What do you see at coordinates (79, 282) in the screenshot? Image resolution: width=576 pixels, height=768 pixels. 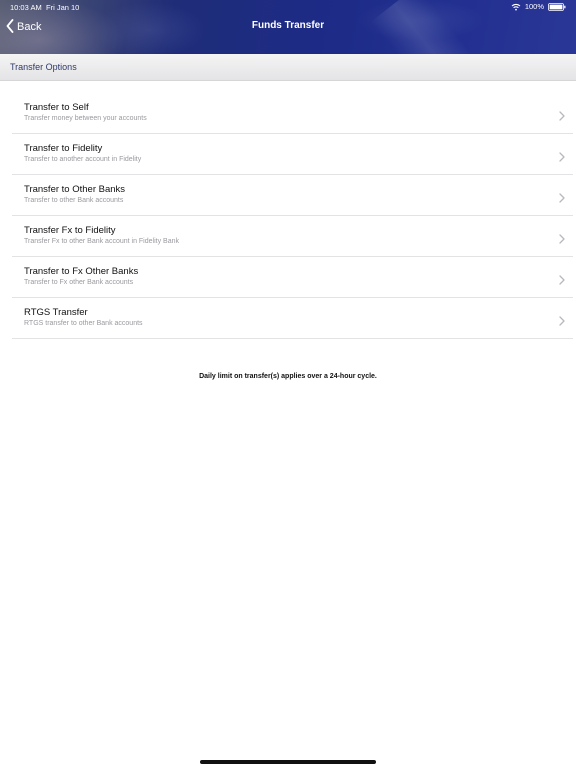 I see `option-subtitle: Transfer to Fx other Bank accounts` at bounding box center [79, 282].